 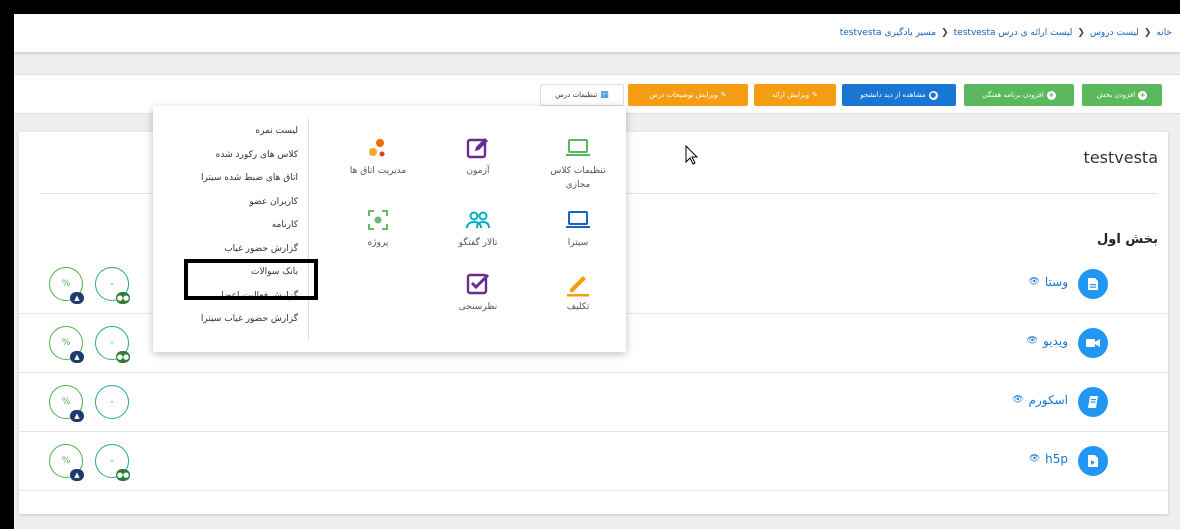 What do you see at coordinates (230, 203) in the screenshot?
I see `menu-item-members: کاربران عضو` at bounding box center [230, 203].